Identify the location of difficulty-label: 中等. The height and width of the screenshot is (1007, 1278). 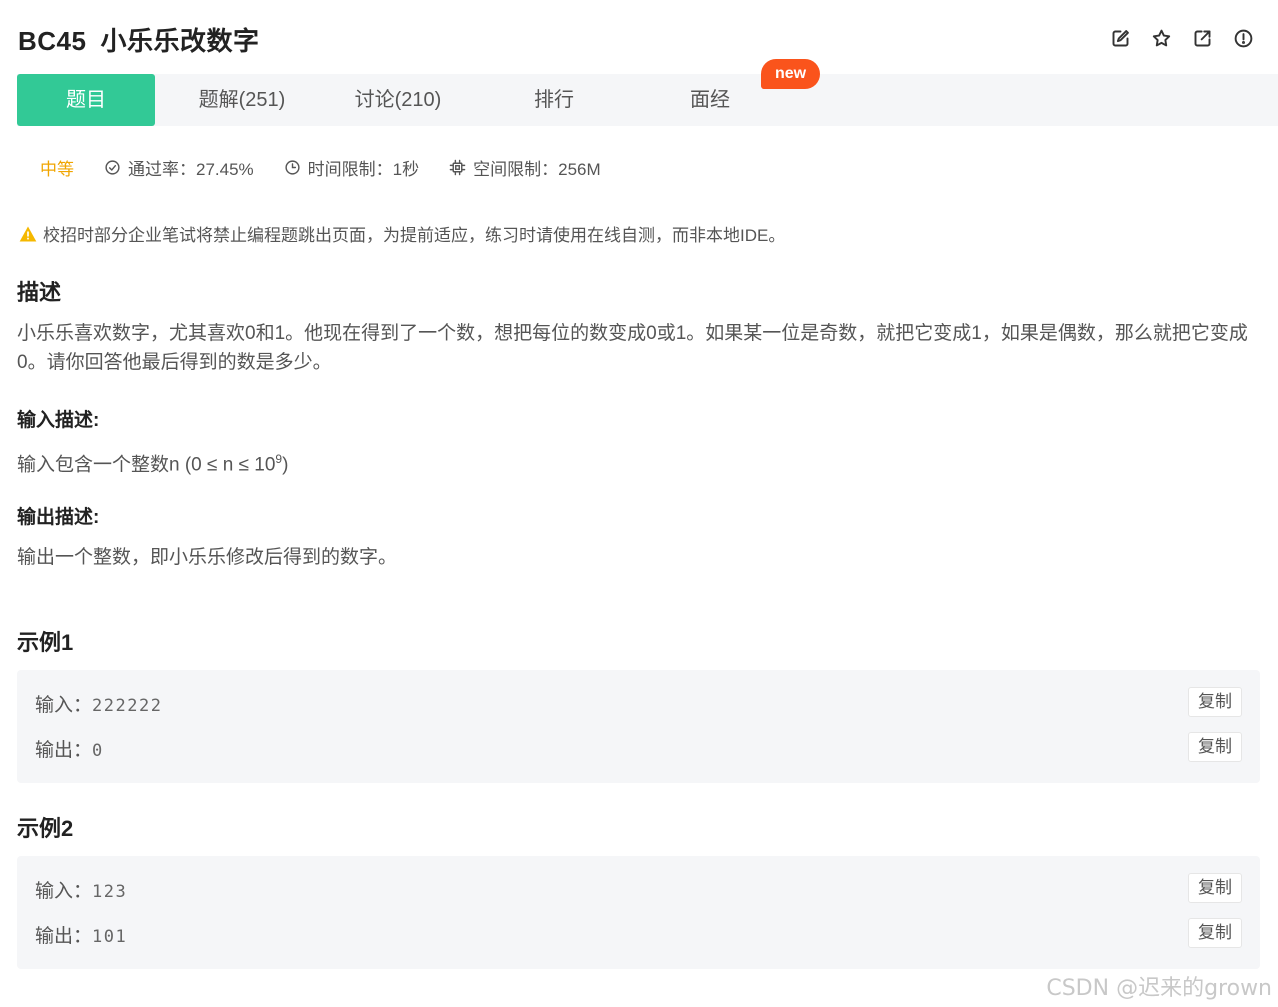
(57, 169).